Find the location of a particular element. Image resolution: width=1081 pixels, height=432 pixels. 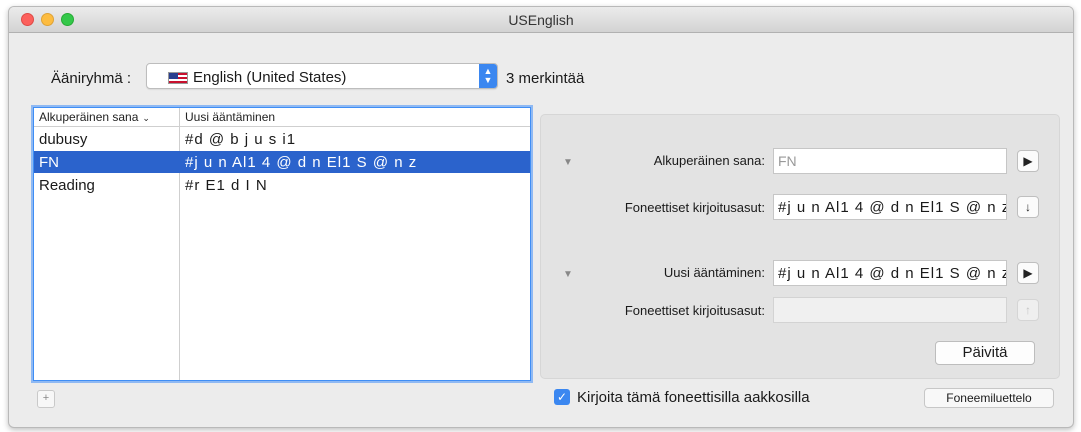

column-header-original-word: Alkuperäinen sana ⌄ is located at coordinates (94, 117).